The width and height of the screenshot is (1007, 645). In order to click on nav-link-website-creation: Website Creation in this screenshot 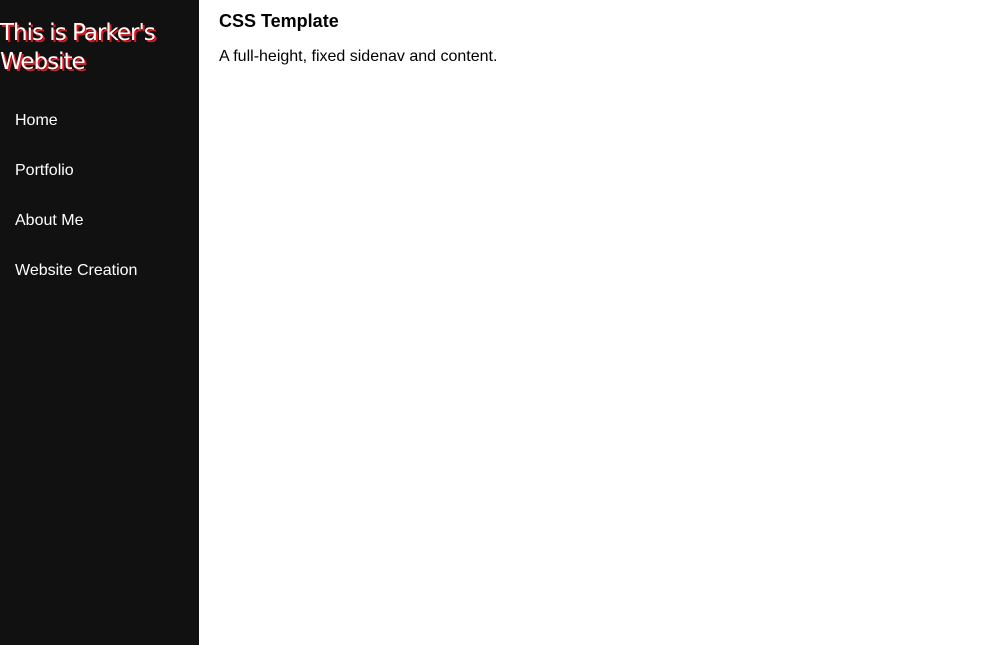, I will do `click(99, 279)`.